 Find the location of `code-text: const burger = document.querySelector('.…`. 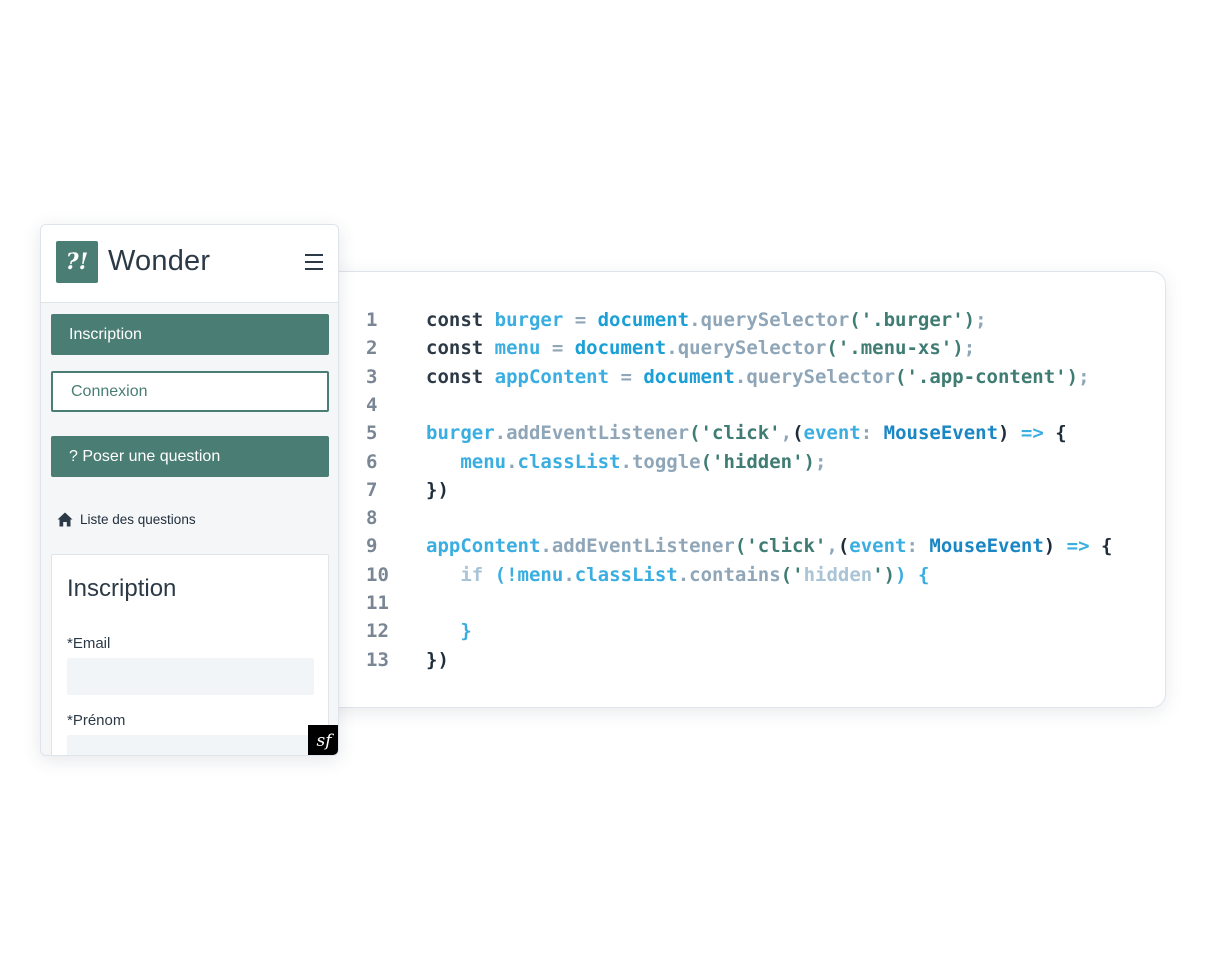

code-text: const burger = document.querySelector('.… is located at coordinates (706, 320).